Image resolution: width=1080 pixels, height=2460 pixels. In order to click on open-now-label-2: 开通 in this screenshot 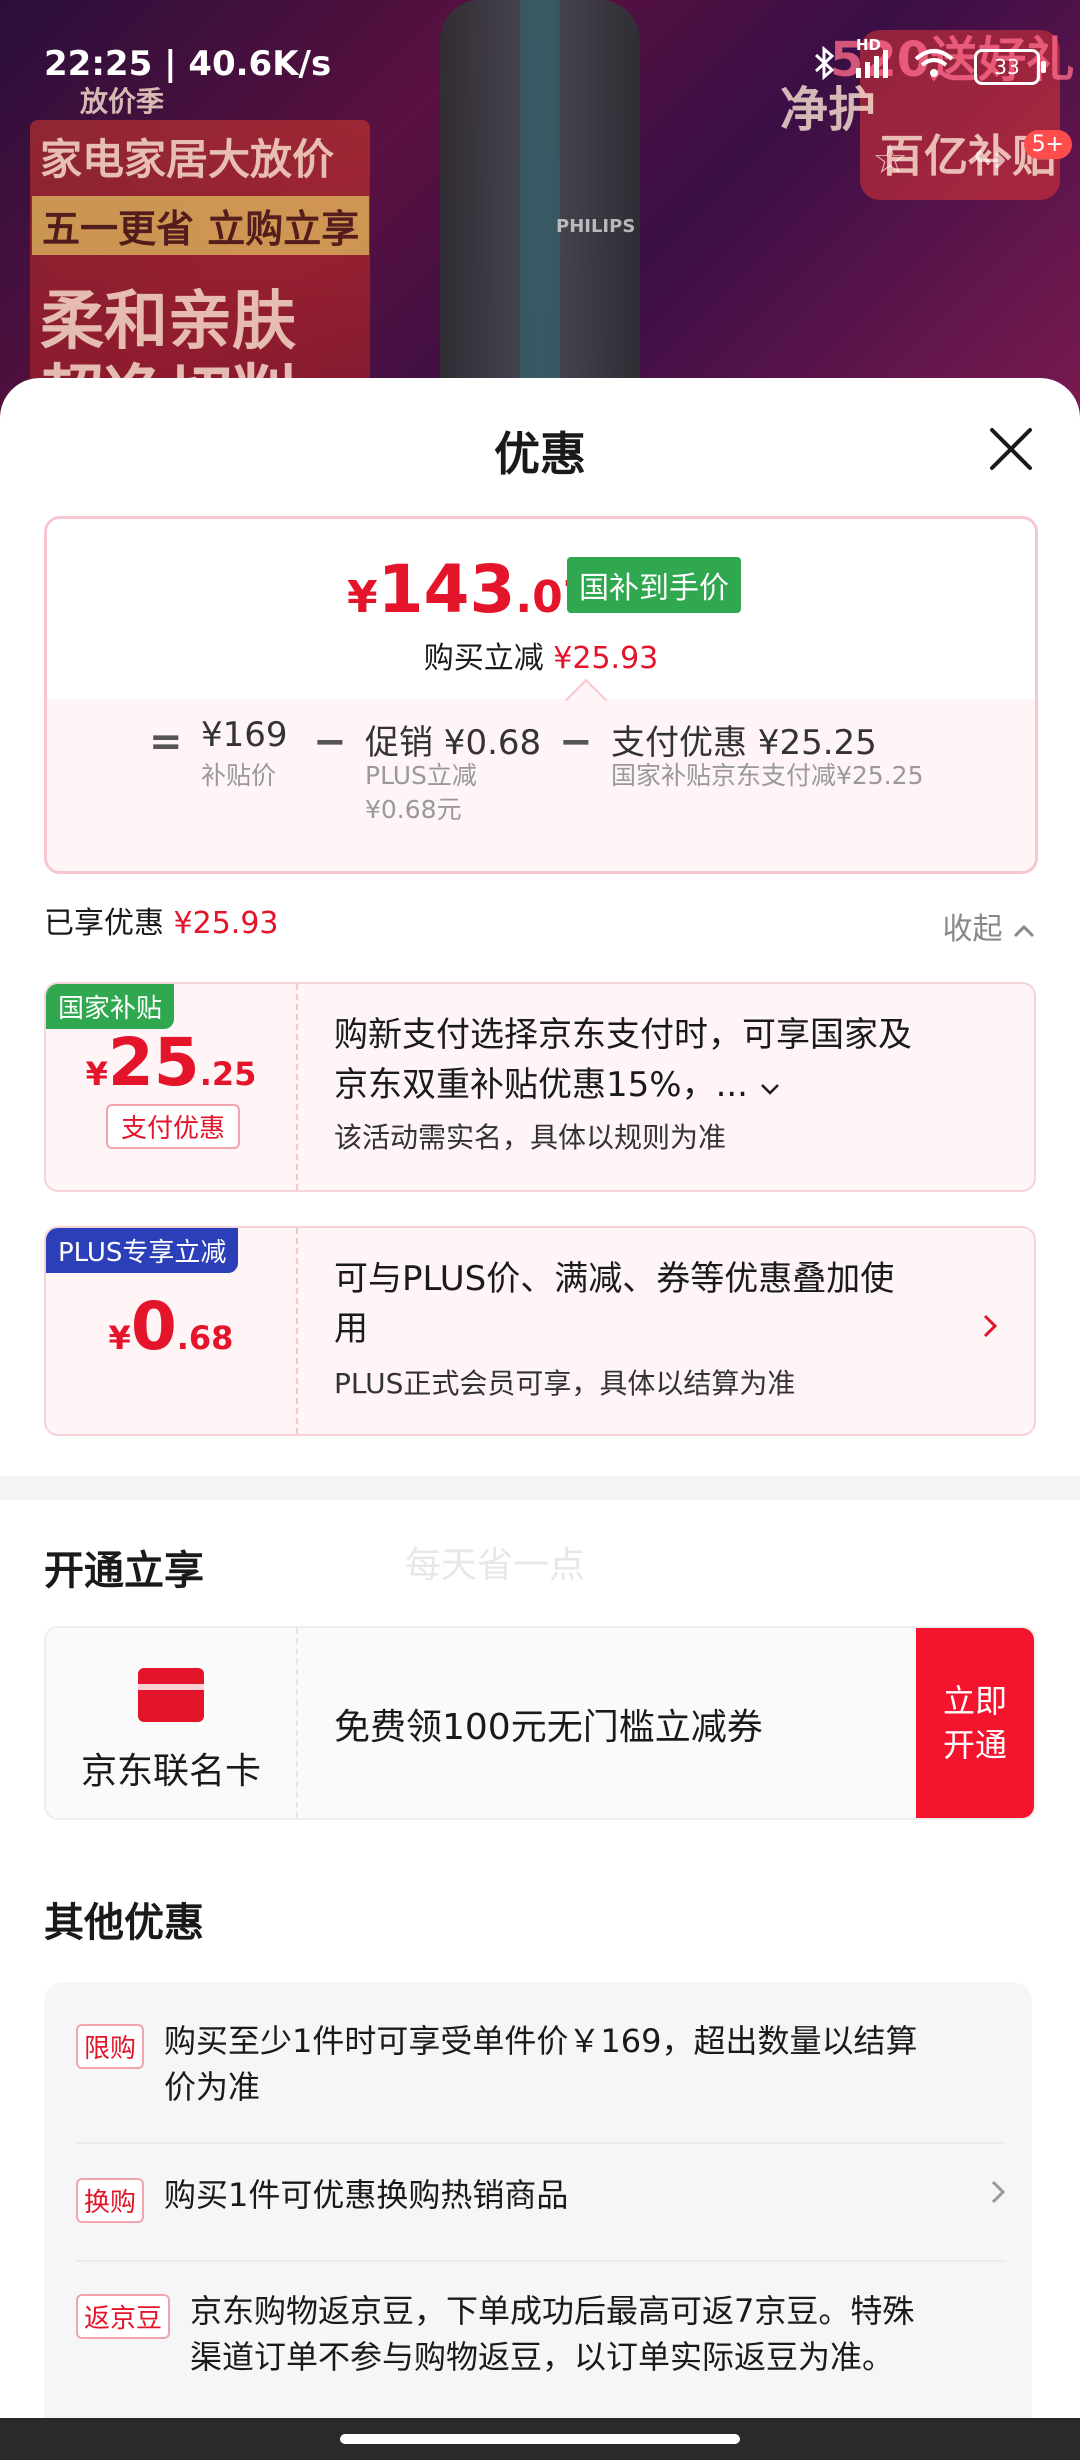, I will do `click(974, 1745)`.